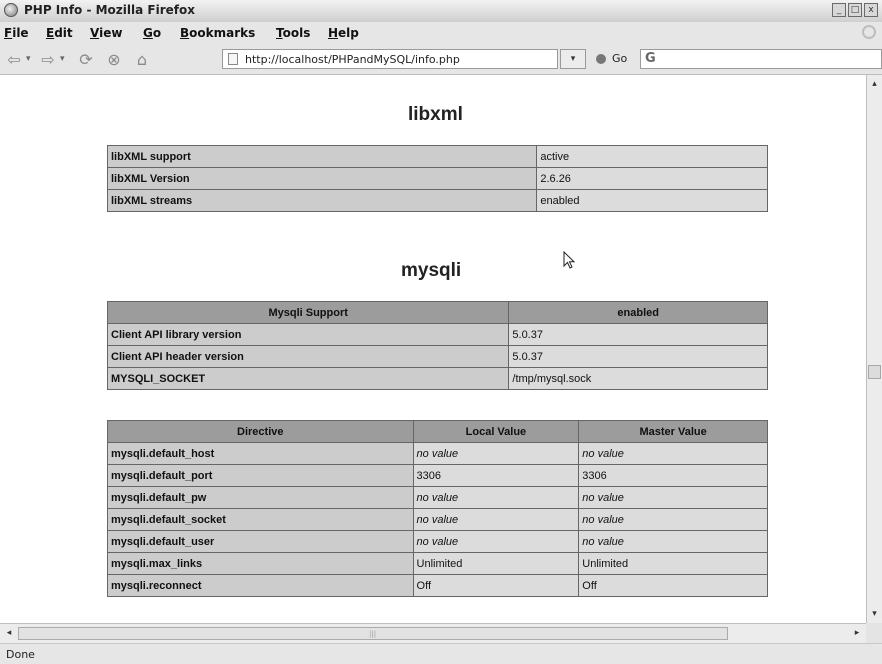 The height and width of the screenshot is (664, 882). I want to click on scroll-grip-icon: |||, so click(373, 634).